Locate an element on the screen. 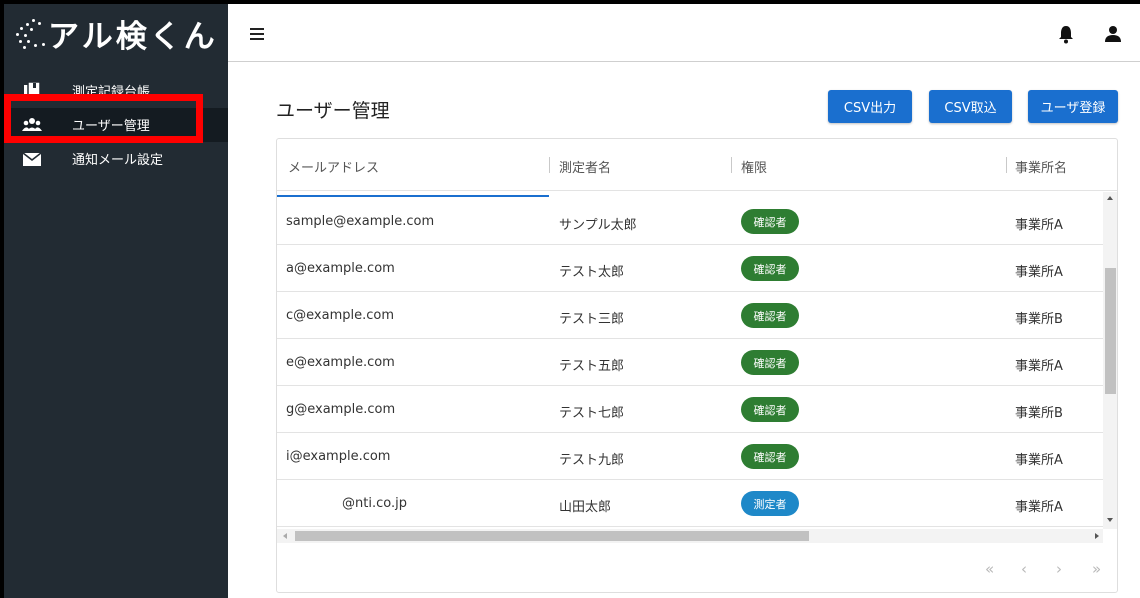 This screenshot has width=1140, height=598. user-icon is located at coordinates (1113, 34).